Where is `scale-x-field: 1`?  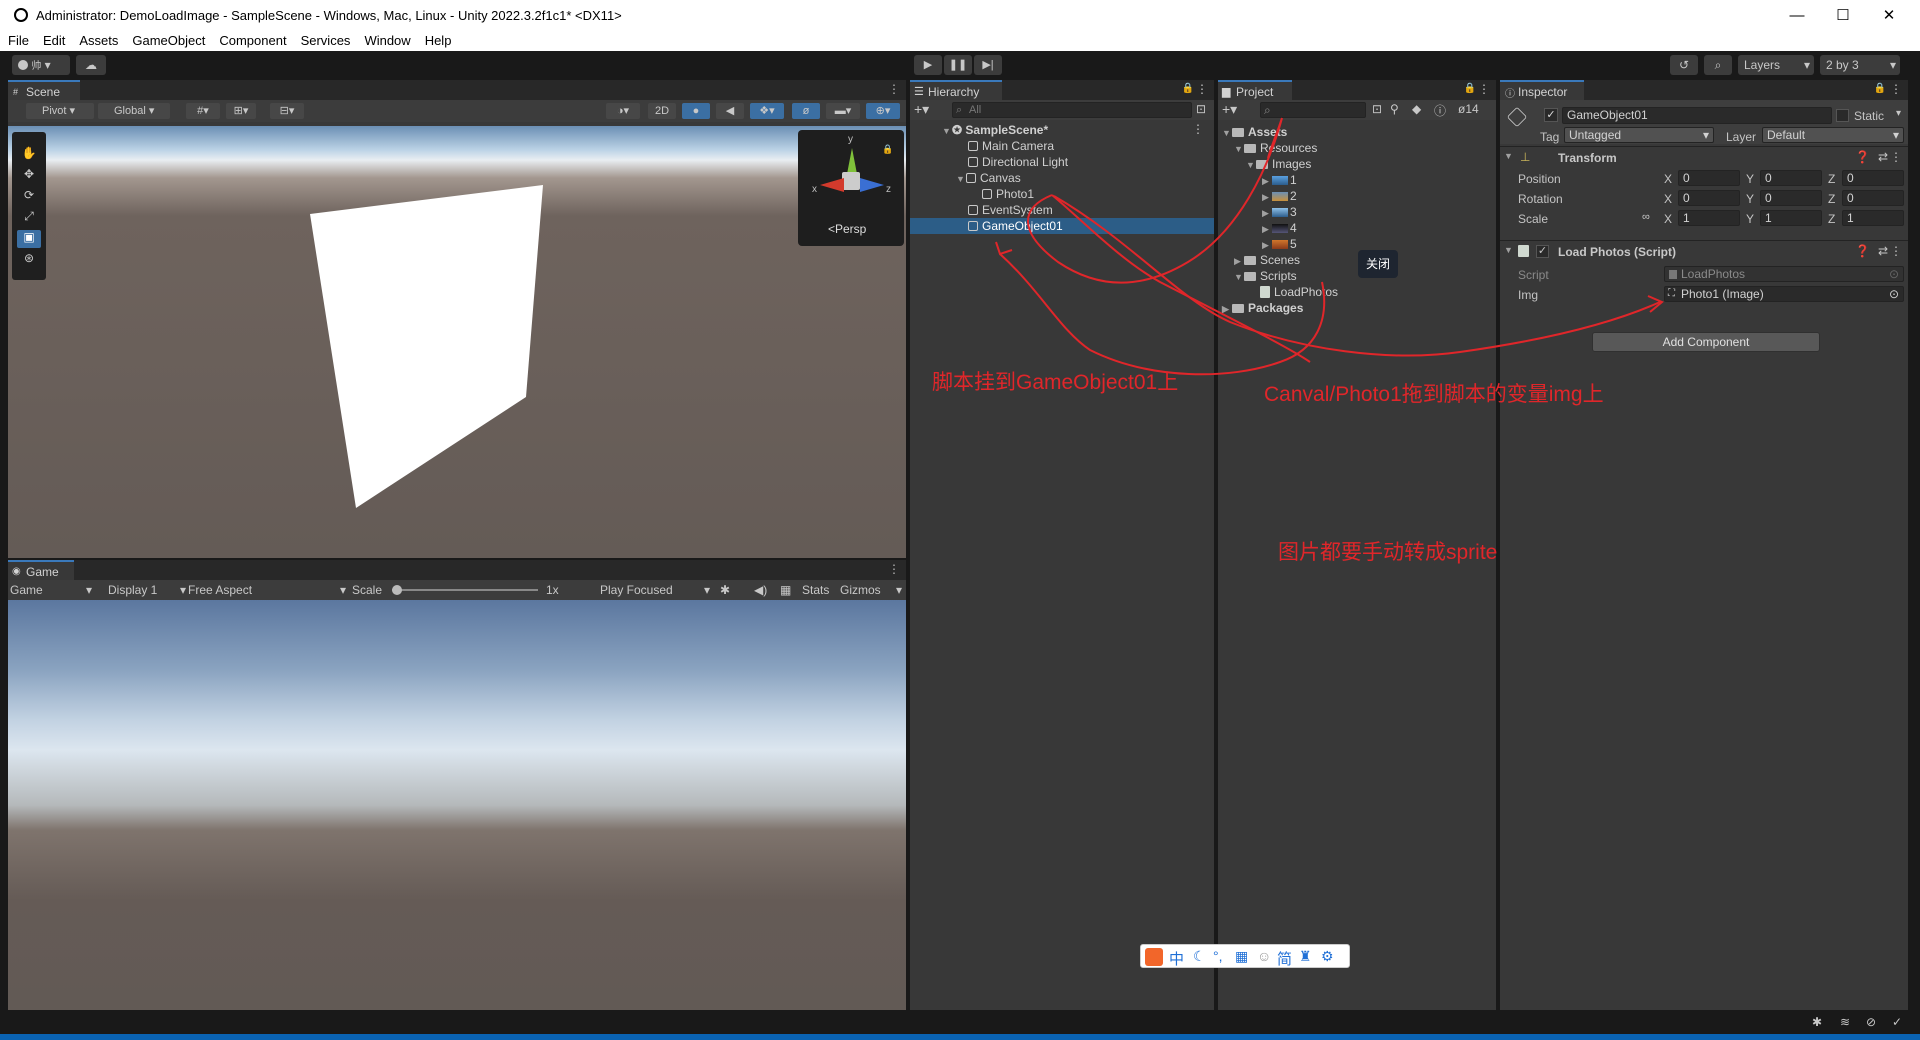
scale-x-field: 1 is located at coordinates (1709, 218).